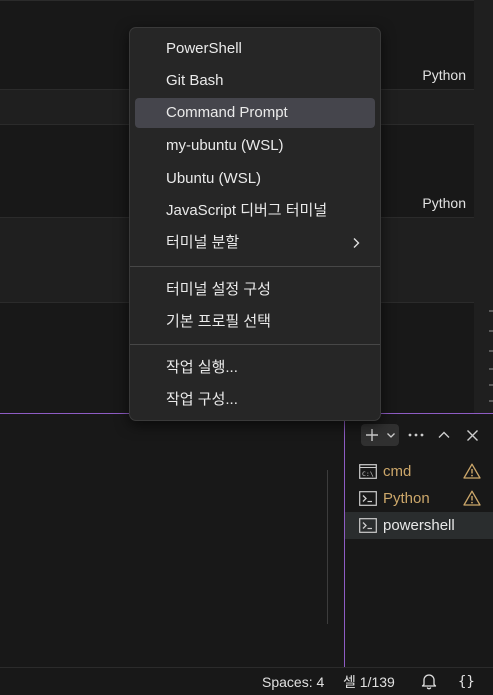 The image size is (493, 695). Describe the element at coordinates (416, 435) in the screenshot. I see `ellipsis-icon` at that location.